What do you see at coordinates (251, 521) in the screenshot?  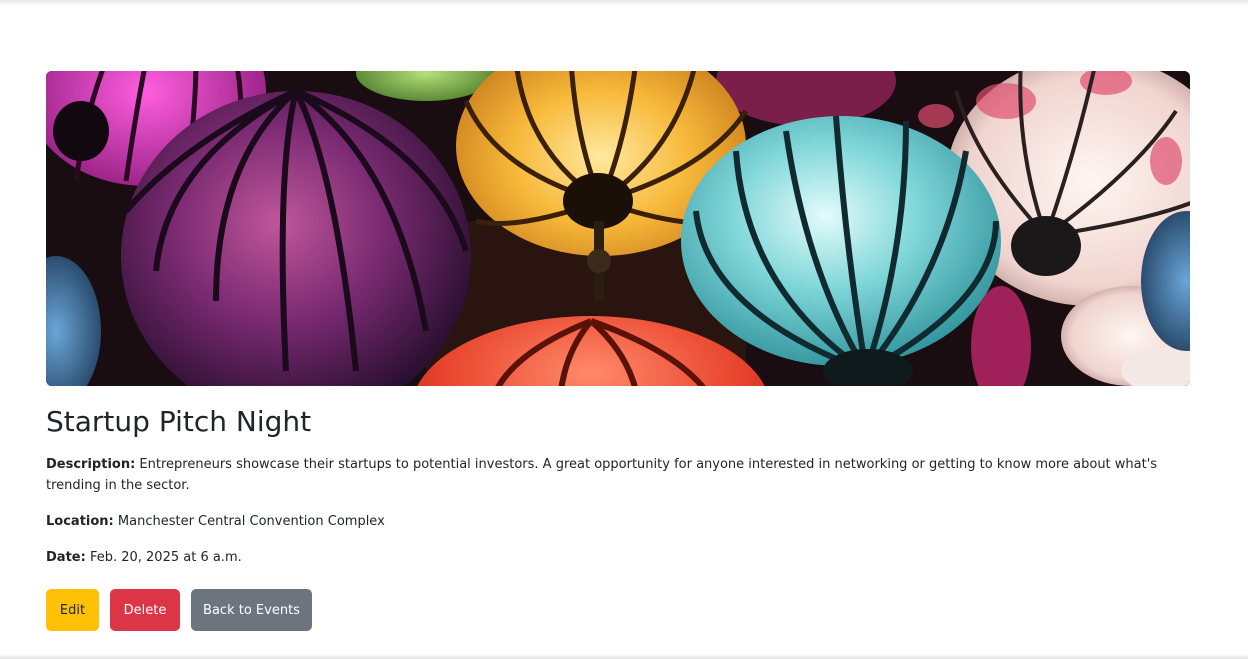 I see `location-text: Manchester Central Convention Complex` at bounding box center [251, 521].